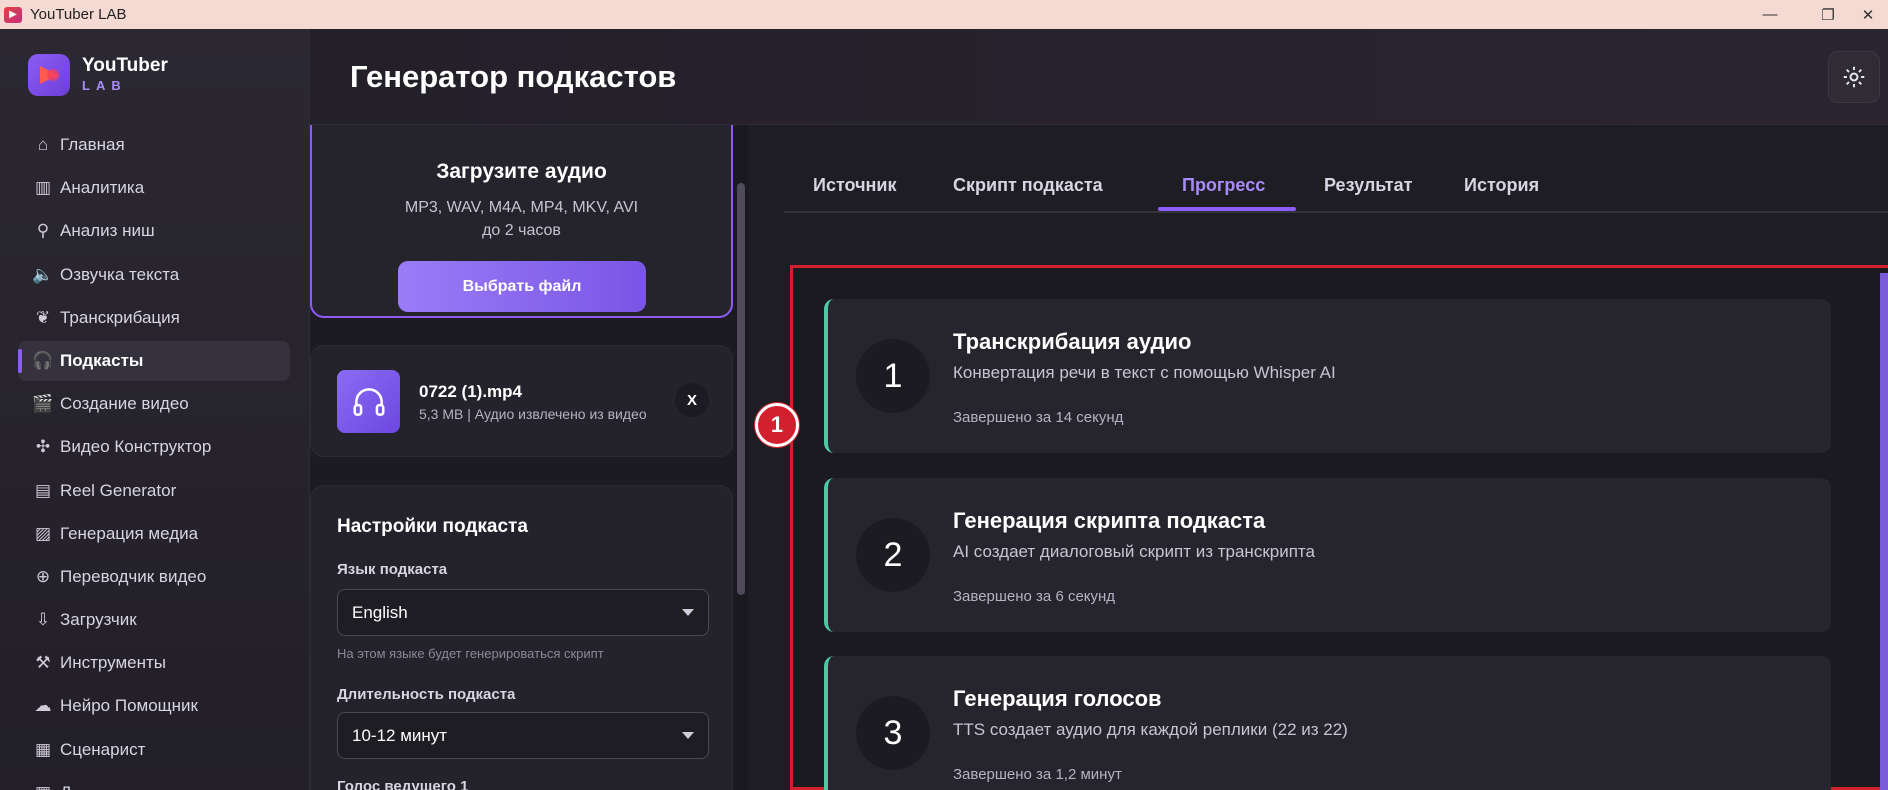 This screenshot has width=1888, height=790. I want to click on sidebar-item-0: ⌂ Главная, so click(154, 145).